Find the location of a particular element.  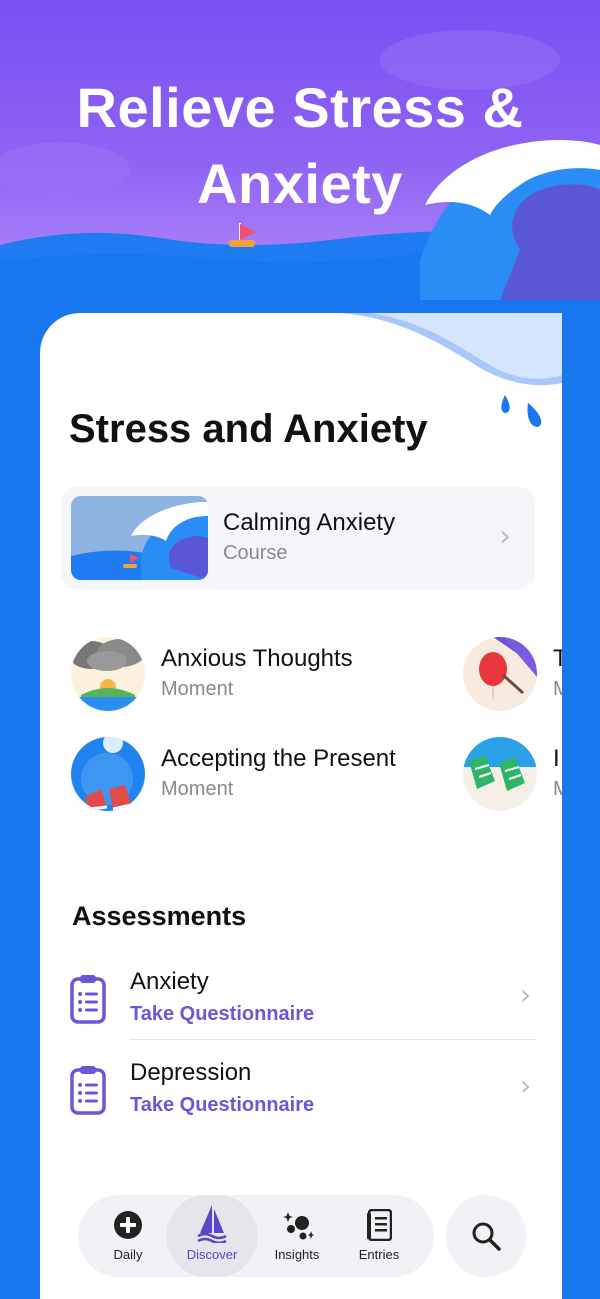

tab-label: Entries is located at coordinates (379, 1254).